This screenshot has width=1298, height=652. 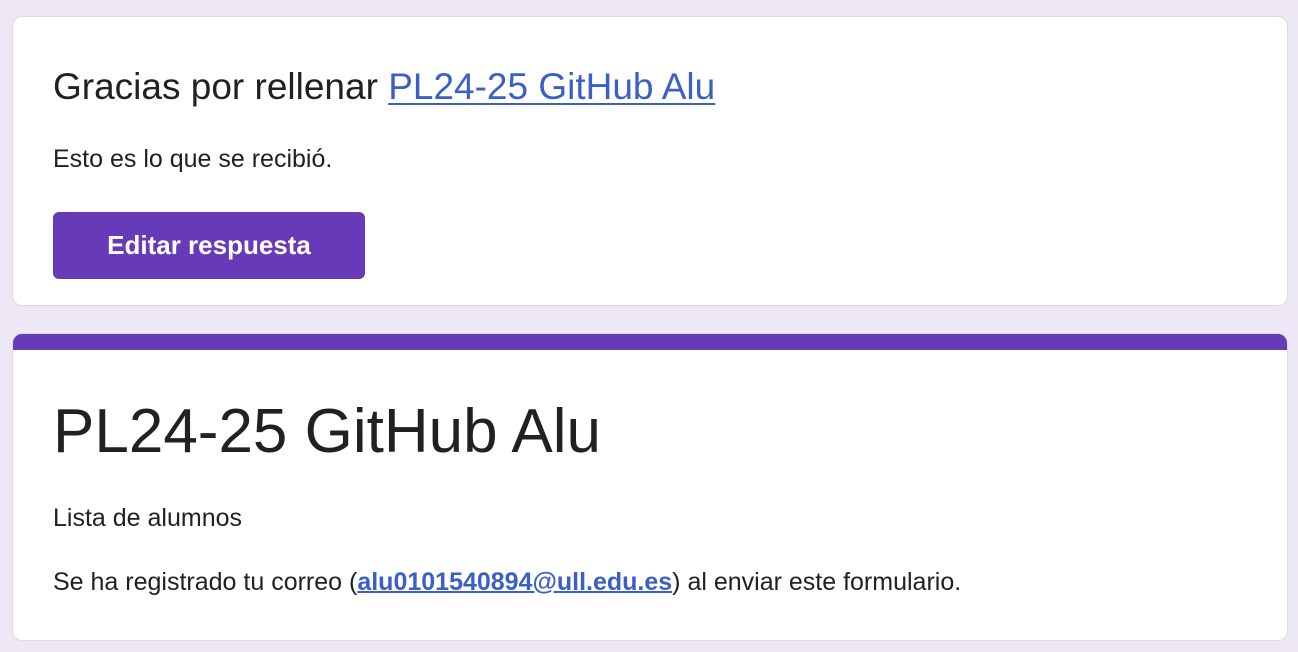 I want to click on form-accent-bar, so click(x=650, y=342).